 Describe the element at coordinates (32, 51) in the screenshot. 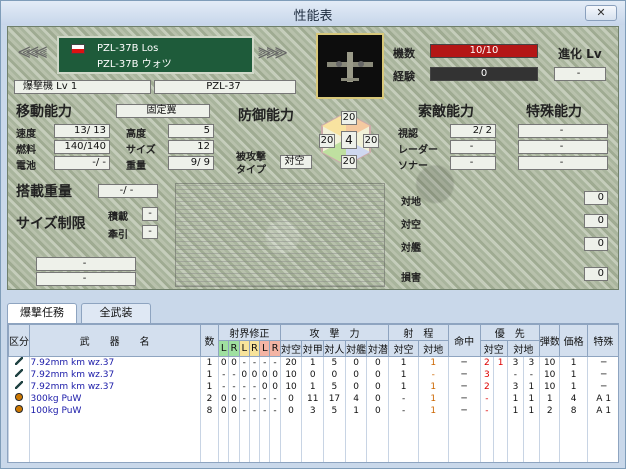

I see `wing-emblem-left-icon: ⫷⫷⫷` at that location.